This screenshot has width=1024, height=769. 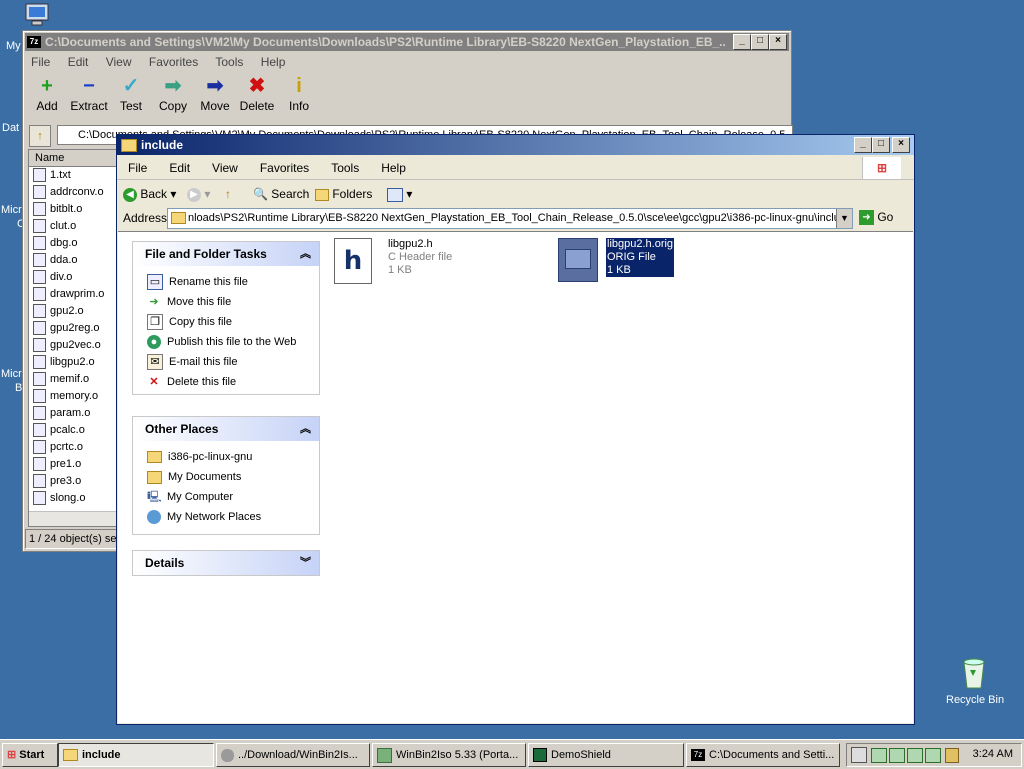 What do you see at coordinates (648, 263) in the screenshot?
I see `file-item-selected: libgpu2.h.orig ORIG File 1 KB` at bounding box center [648, 263].